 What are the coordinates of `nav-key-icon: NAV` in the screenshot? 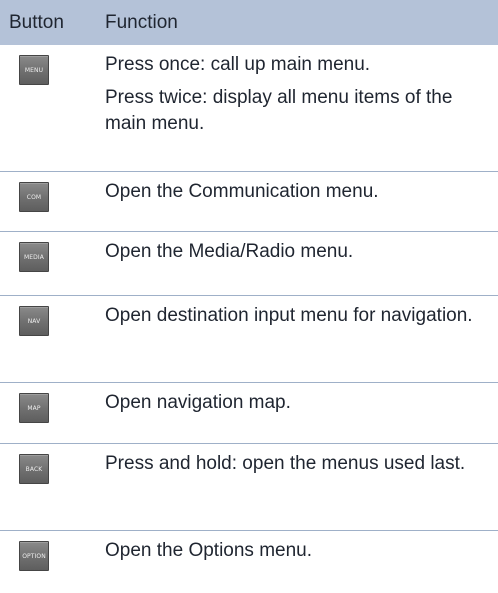 It's located at (34, 321).